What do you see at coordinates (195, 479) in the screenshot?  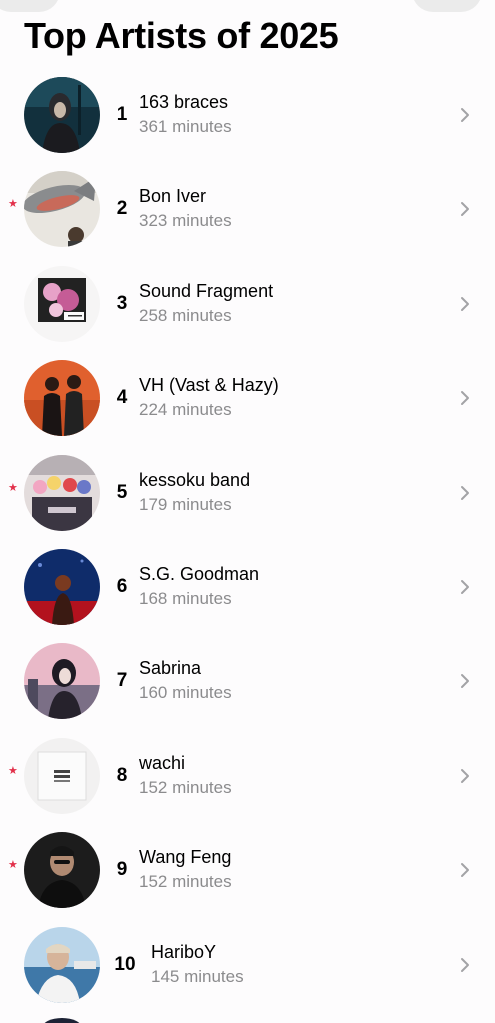 I see `artist-name: kessoku band` at bounding box center [195, 479].